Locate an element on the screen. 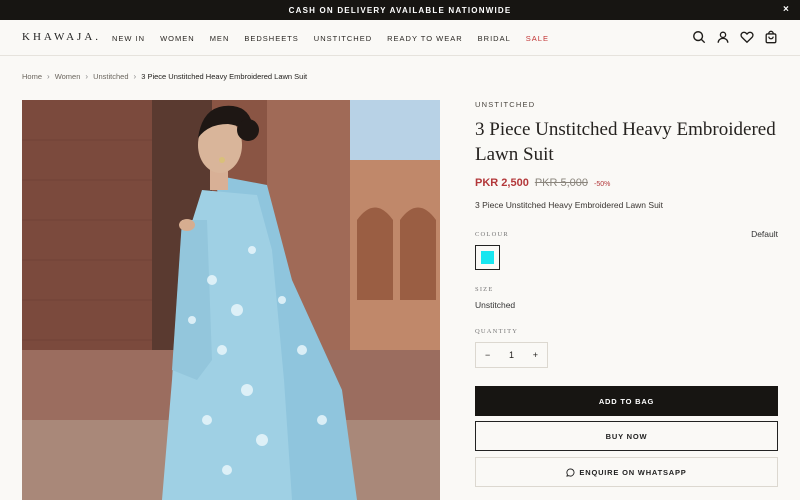 This screenshot has height=500, width=800. nav-new-in: NEW IN is located at coordinates (128, 38).